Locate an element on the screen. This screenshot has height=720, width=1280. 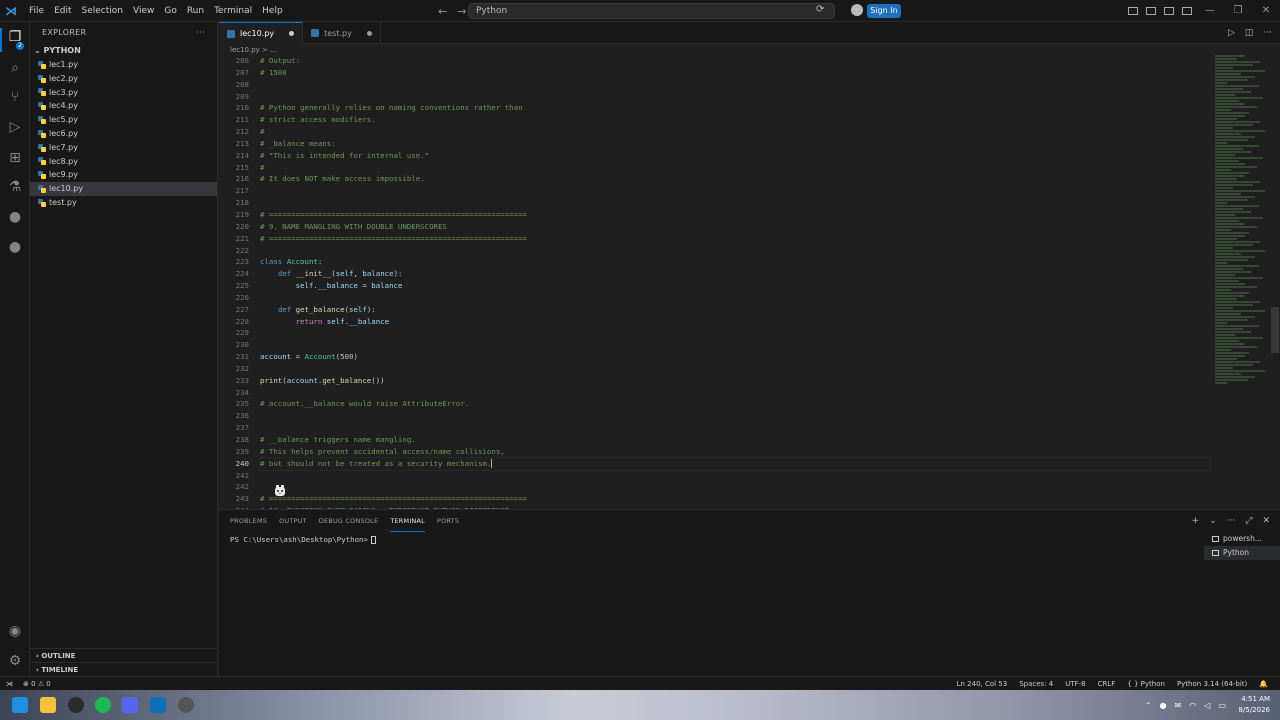
clock-date: 8/5/2026 is located at coordinates (1254, 710).